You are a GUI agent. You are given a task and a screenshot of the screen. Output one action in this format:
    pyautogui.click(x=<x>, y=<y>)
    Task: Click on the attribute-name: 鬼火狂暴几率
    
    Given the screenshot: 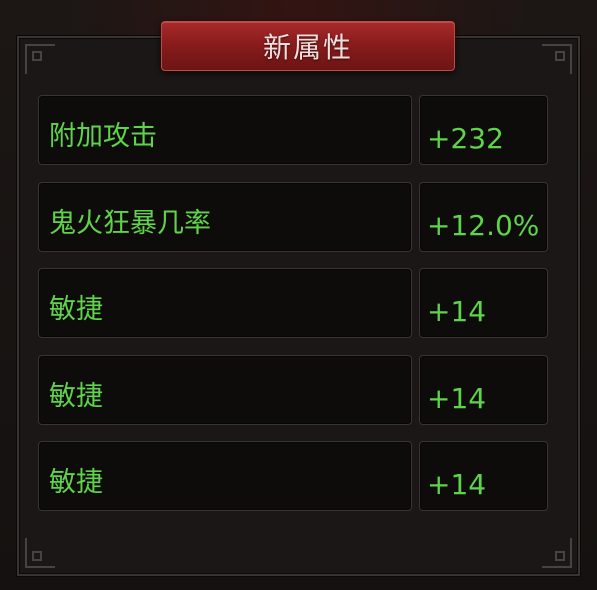 What is the action you would take?
    pyautogui.click(x=130, y=223)
    